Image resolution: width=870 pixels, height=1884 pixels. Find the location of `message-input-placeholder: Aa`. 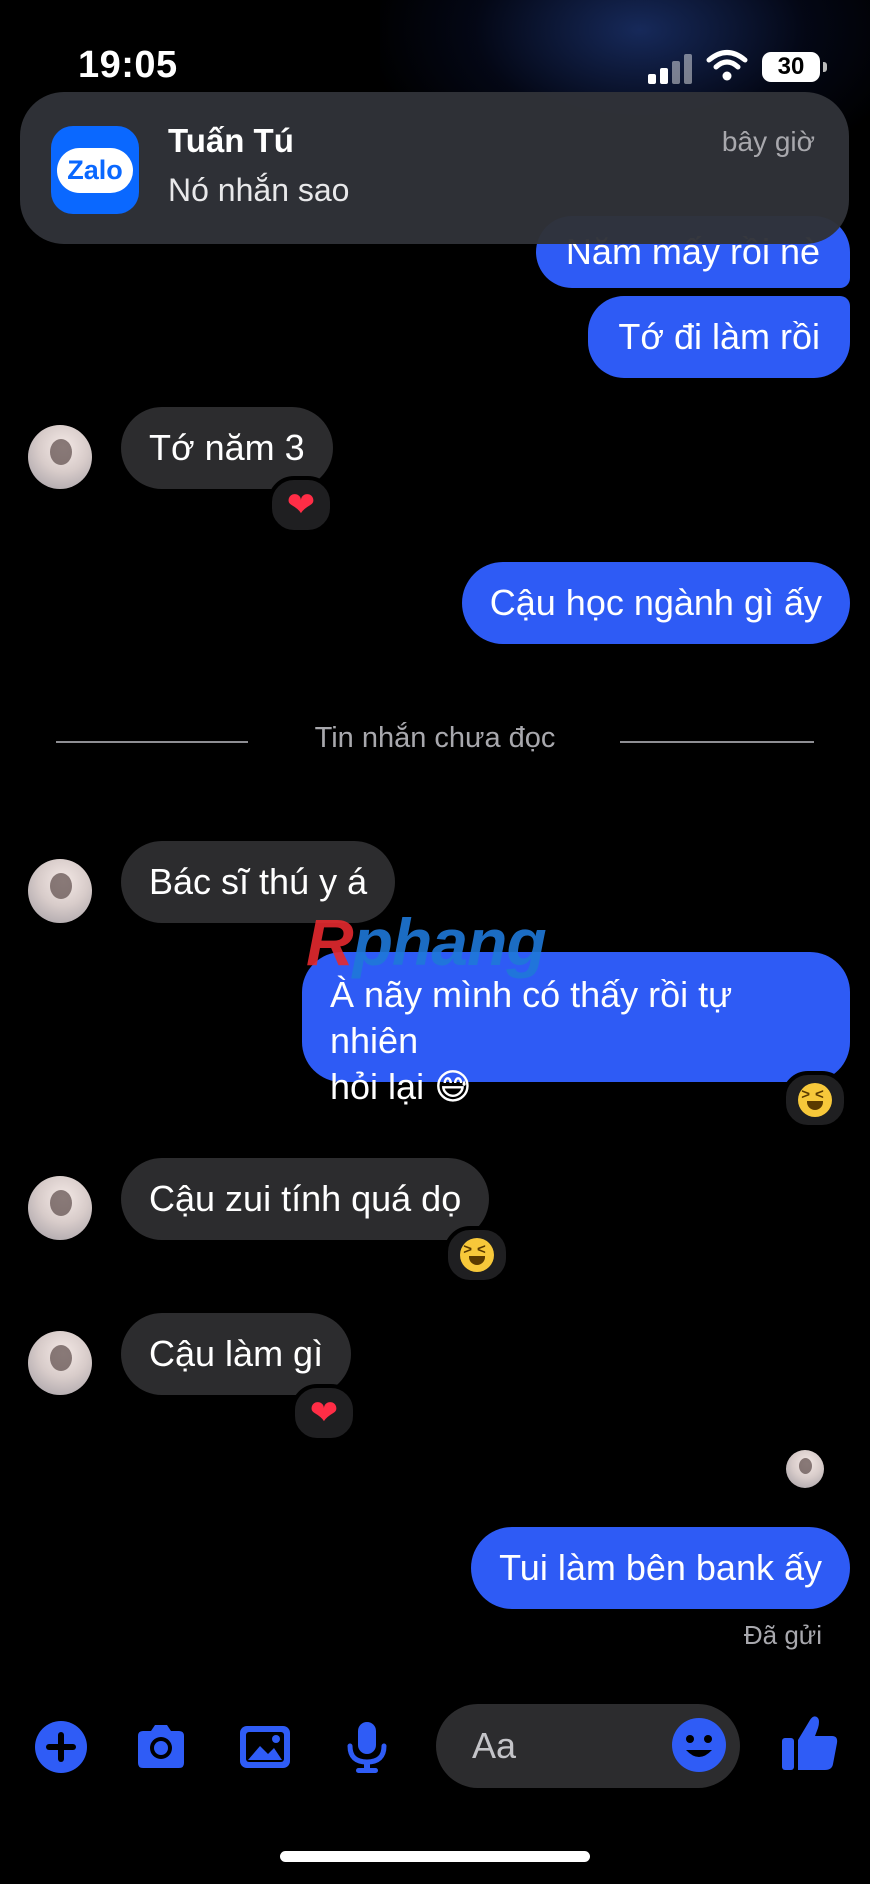

message-input-placeholder: Aa is located at coordinates (494, 1745).